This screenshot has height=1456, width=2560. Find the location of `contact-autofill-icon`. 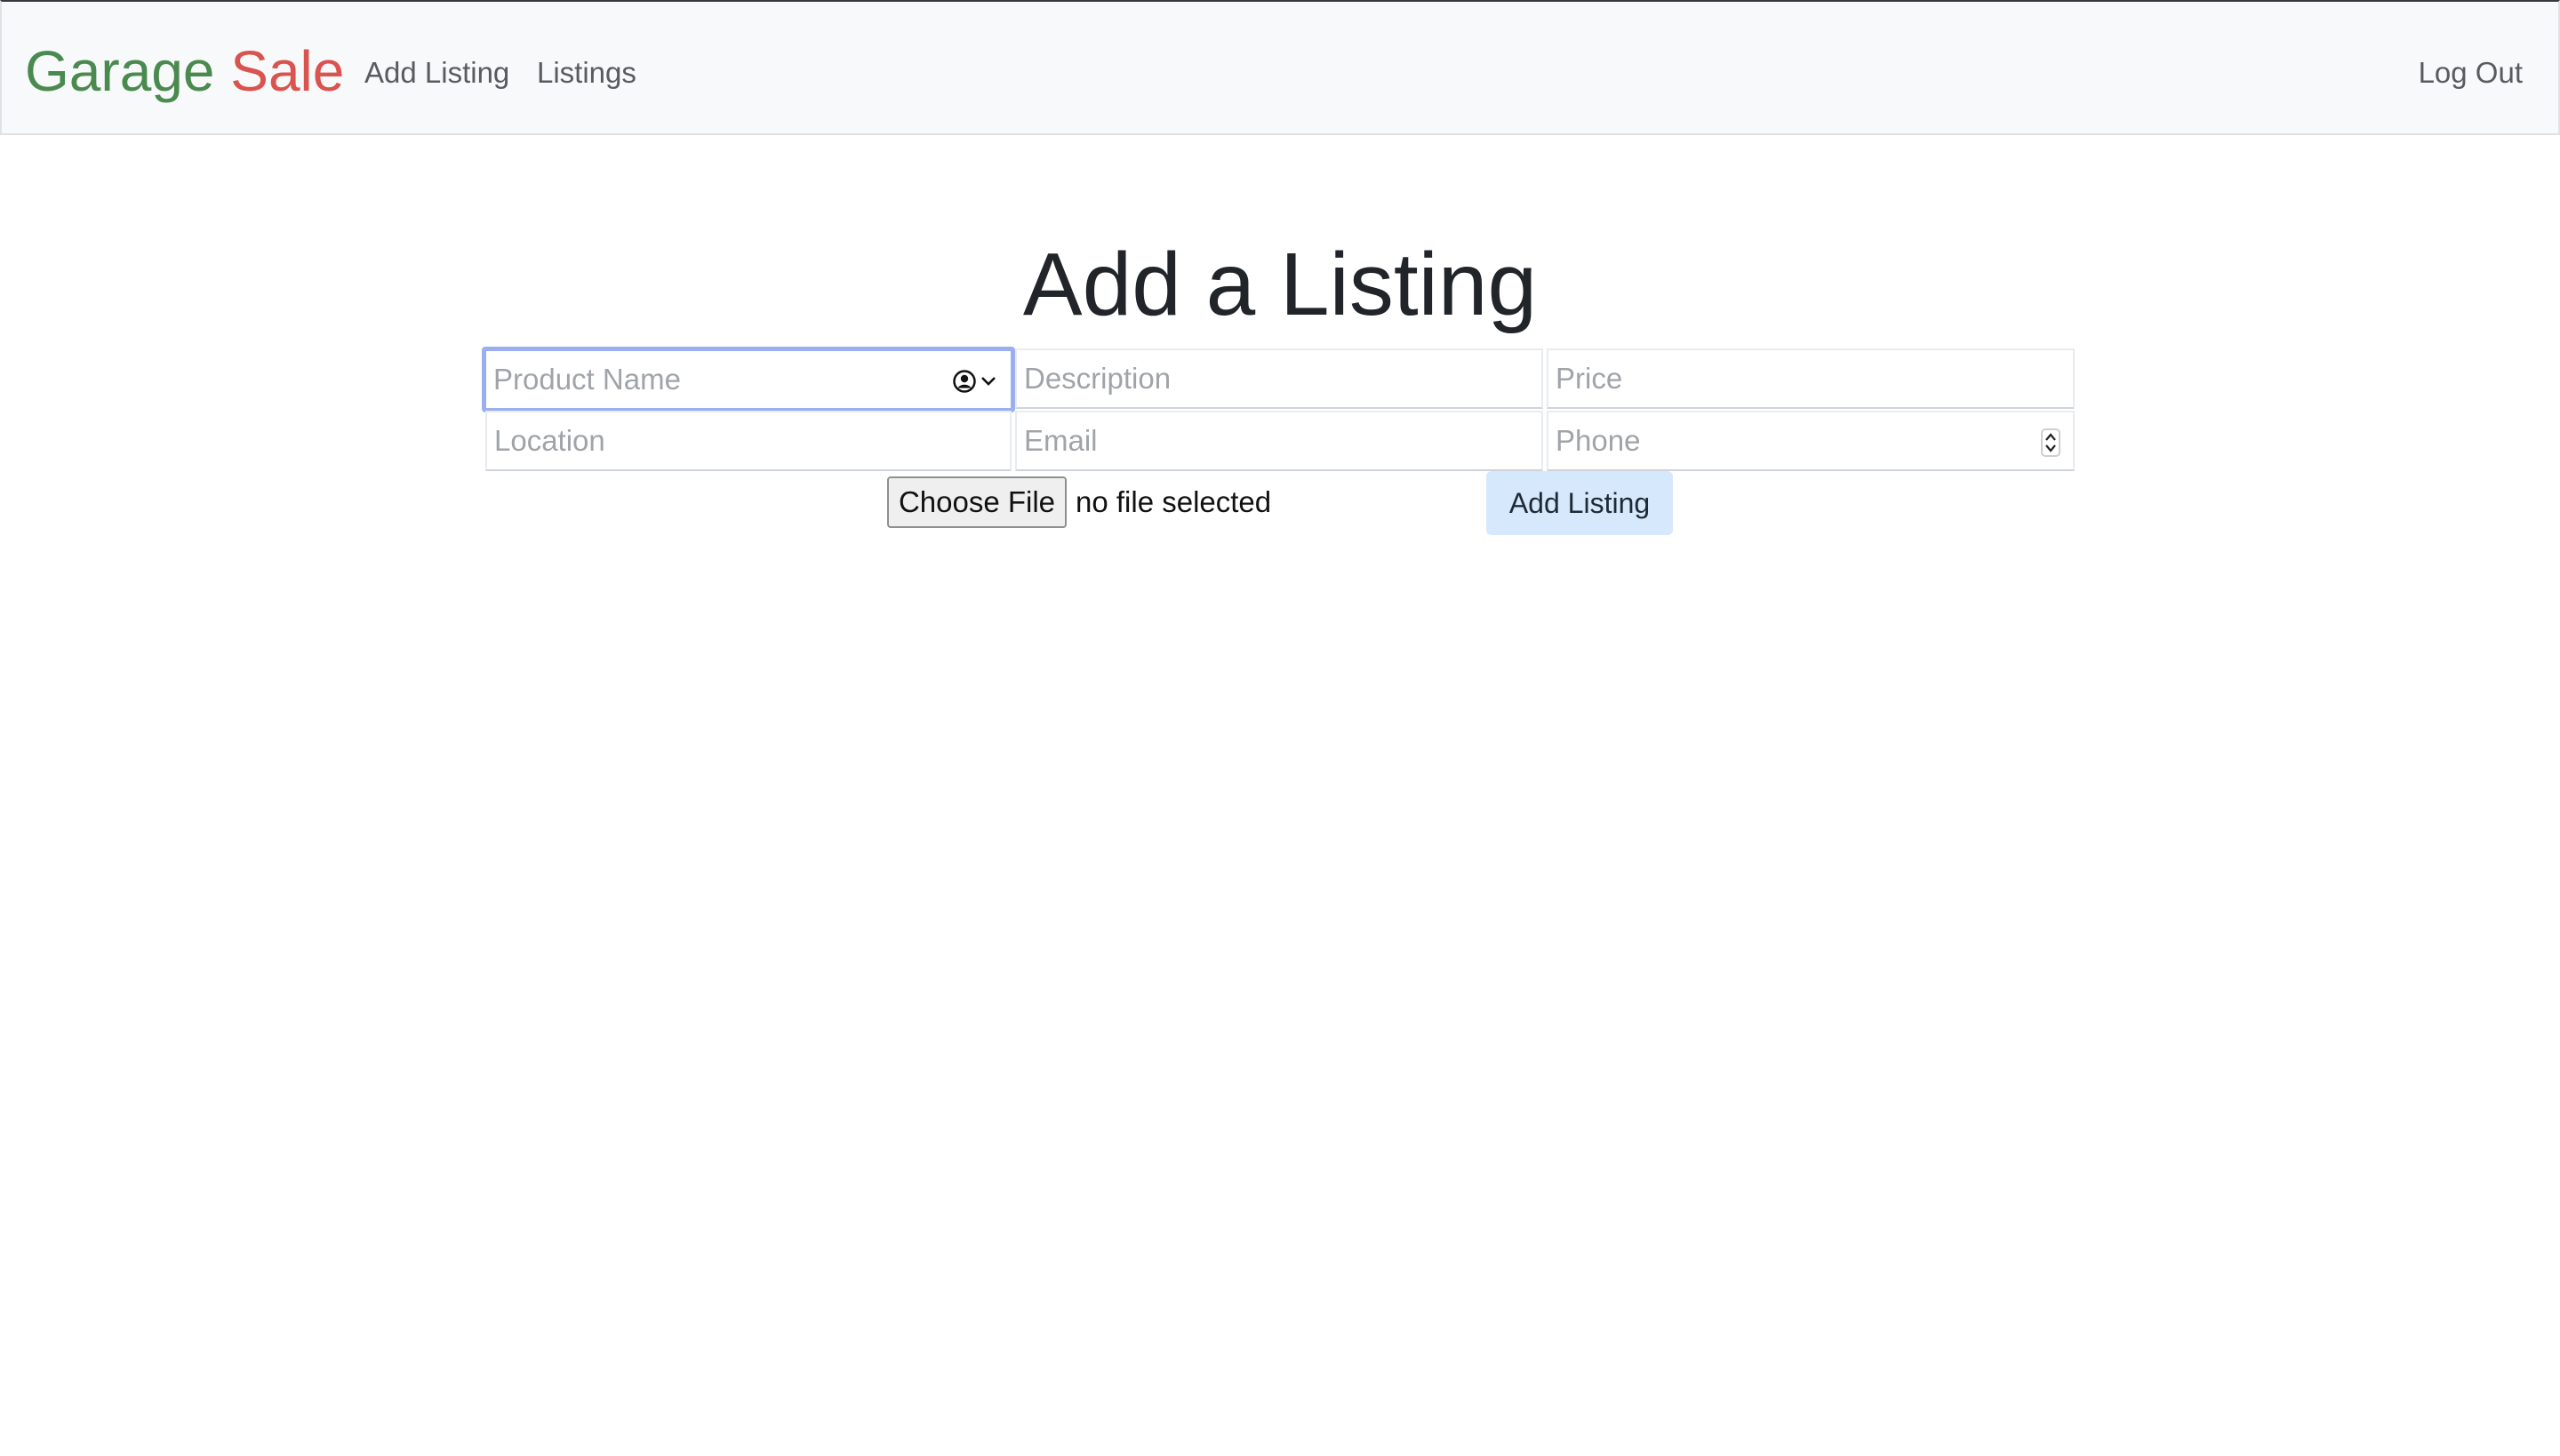

contact-autofill-icon is located at coordinates (977, 381).